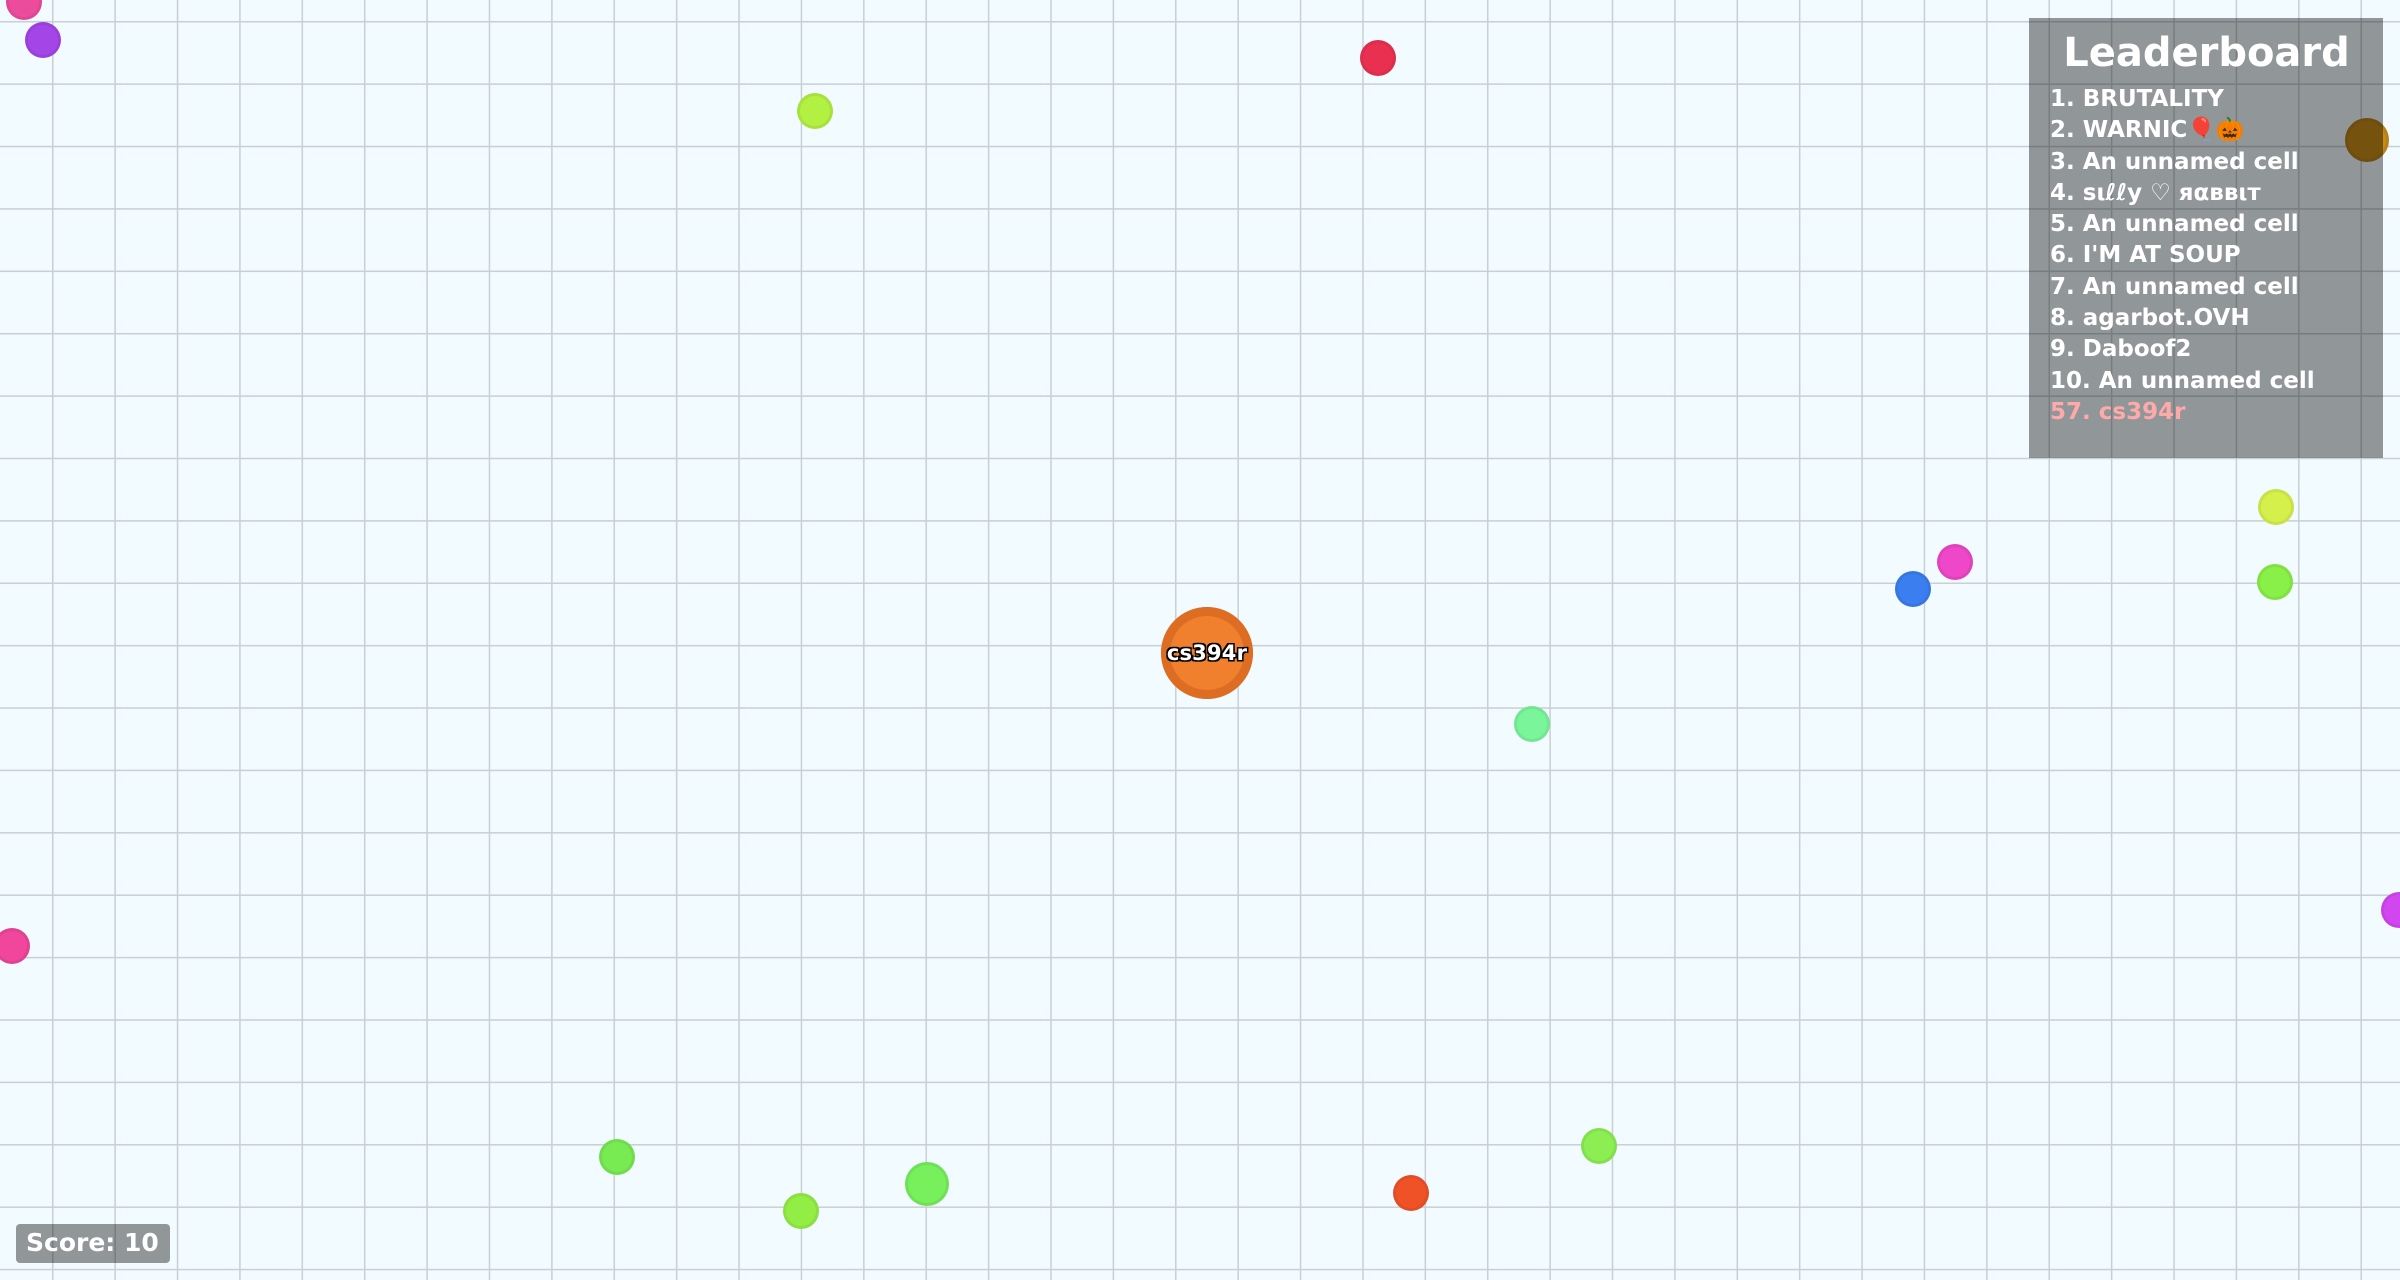 Image resolution: width=2400 pixels, height=1280 pixels. Describe the element at coordinates (2121, 349) in the screenshot. I see `leaderboard-entry: 9. Daboof2` at that location.